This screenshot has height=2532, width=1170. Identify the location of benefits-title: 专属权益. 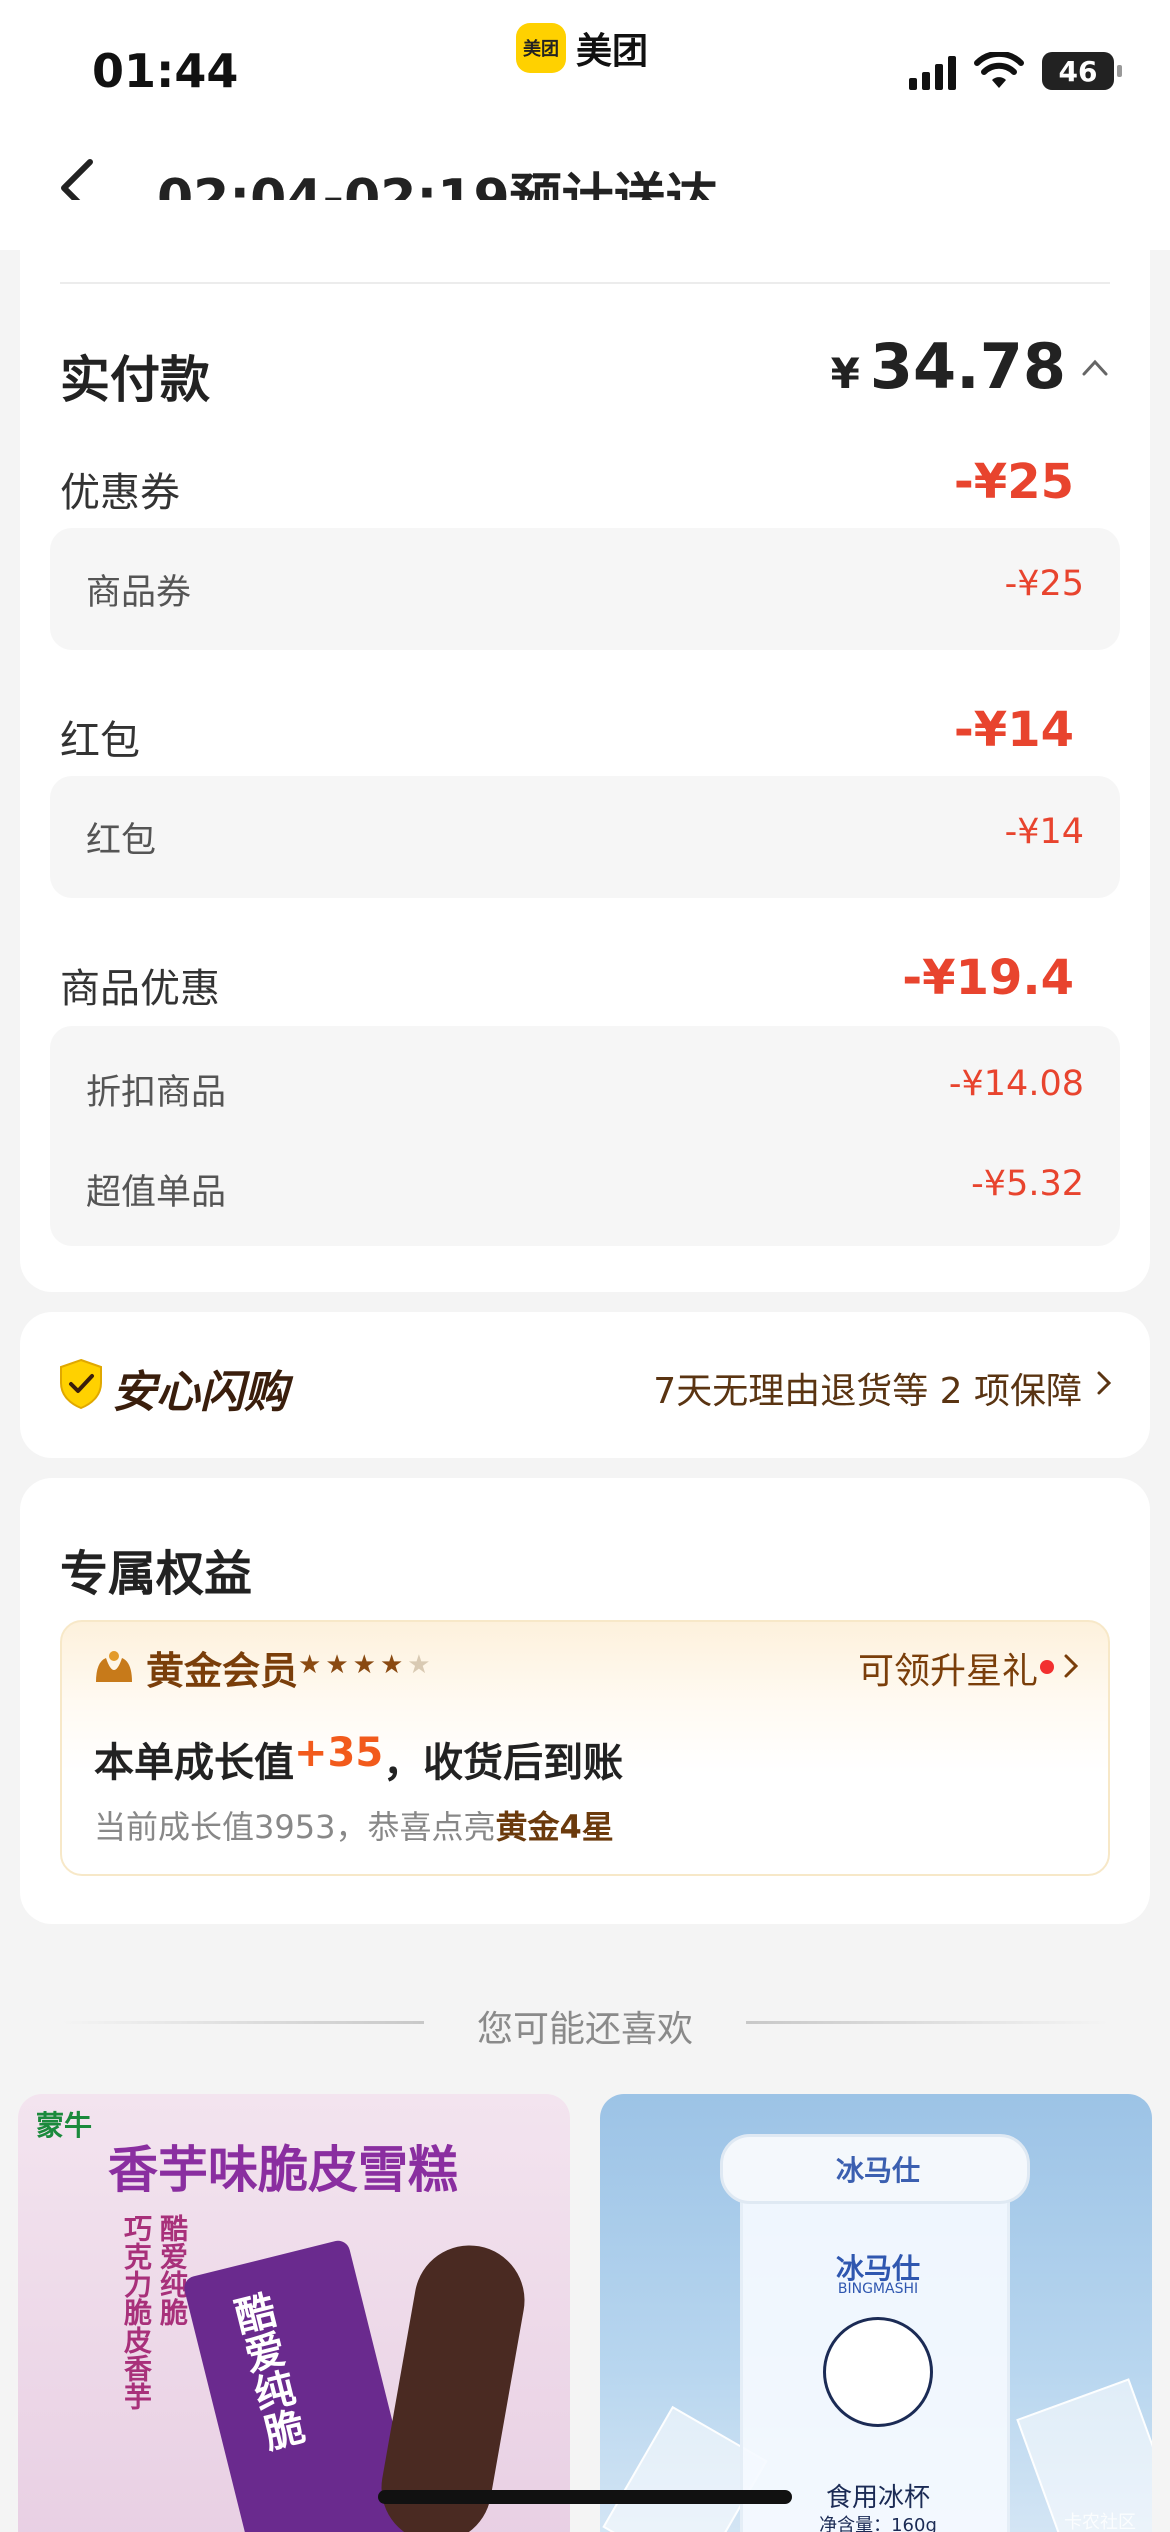
(156, 1574).